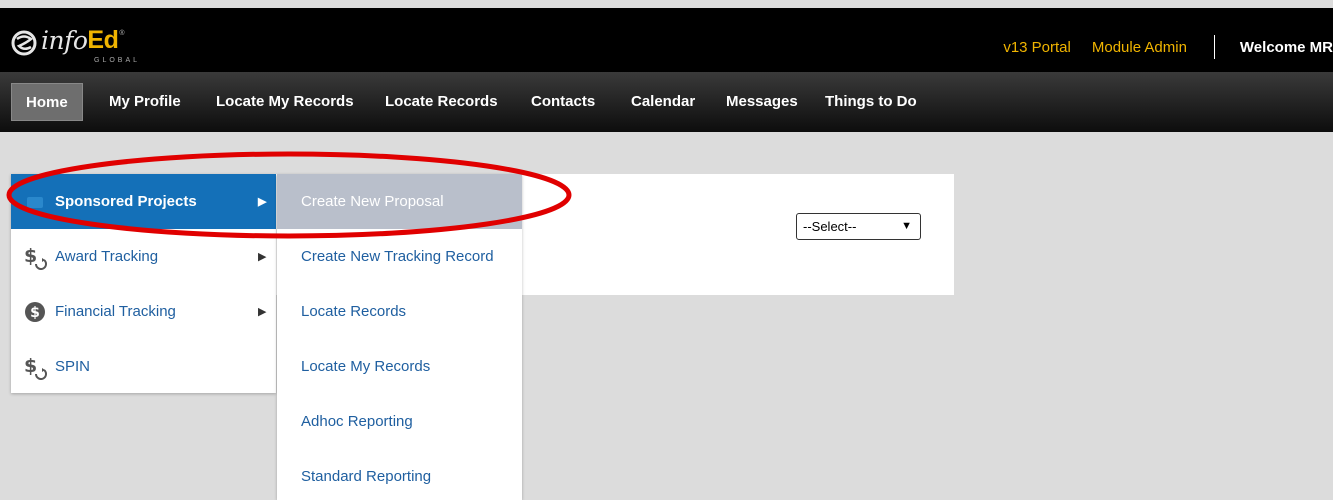  What do you see at coordinates (563, 102) in the screenshot?
I see `nav-contacts: Contacts` at bounding box center [563, 102].